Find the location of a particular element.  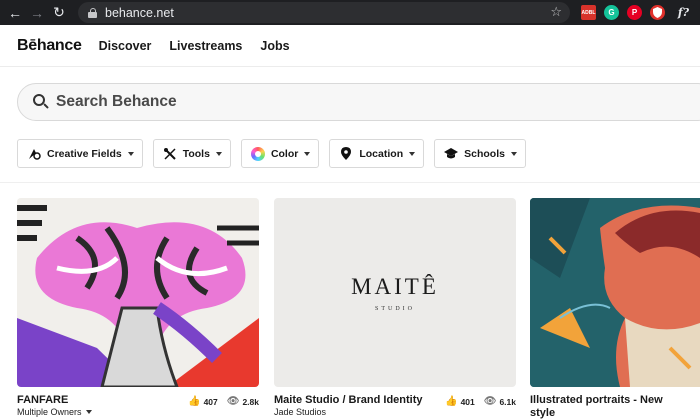

like-count: 407 is located at coordinates (210, 401).